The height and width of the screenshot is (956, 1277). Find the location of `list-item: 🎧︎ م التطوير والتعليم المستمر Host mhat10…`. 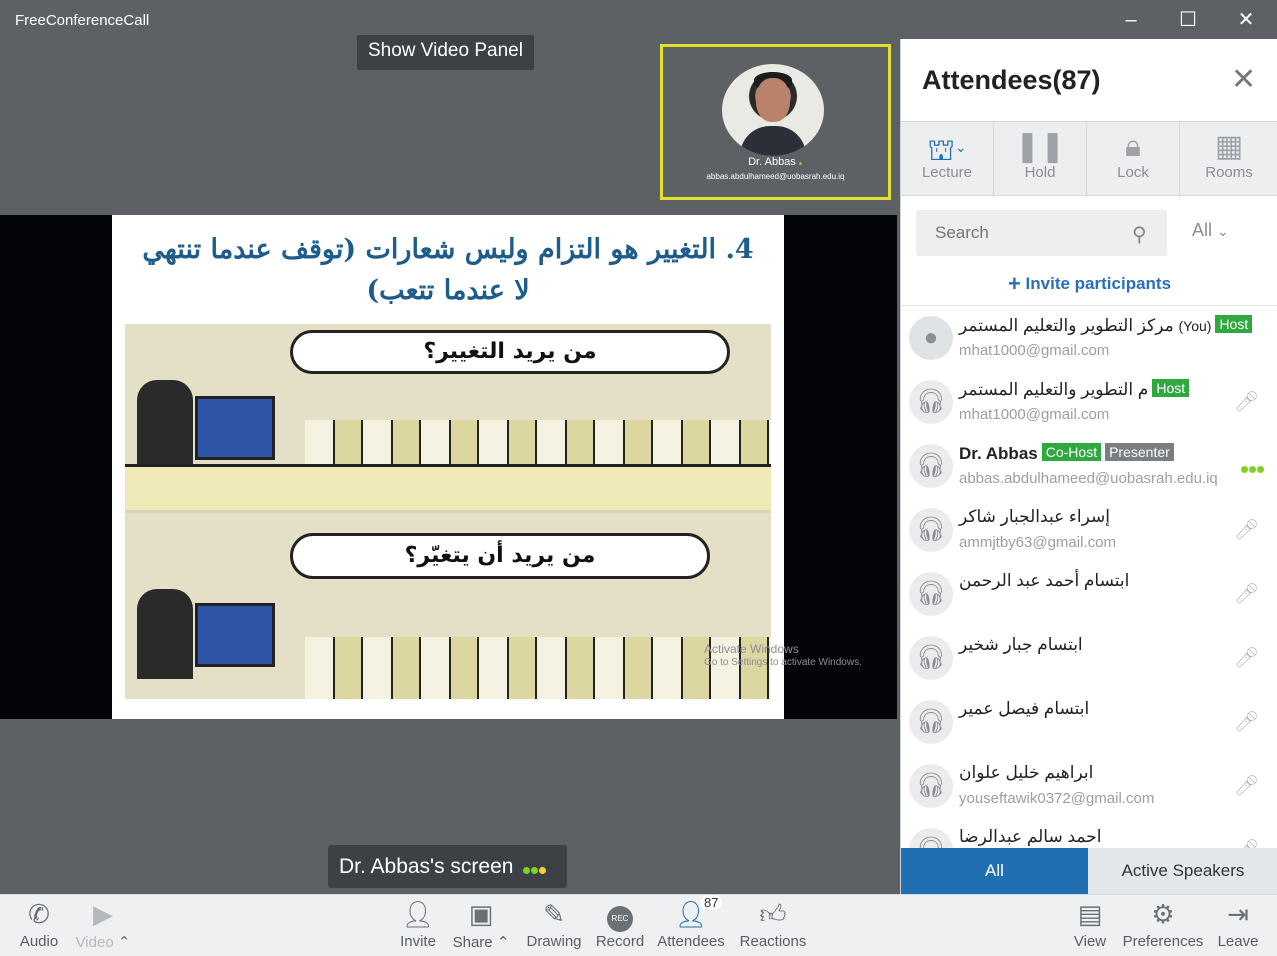

list-item: 🎧︎ م التطوير والتعليم المستمر Host mhat10… is located at coordinates (1089, 402).